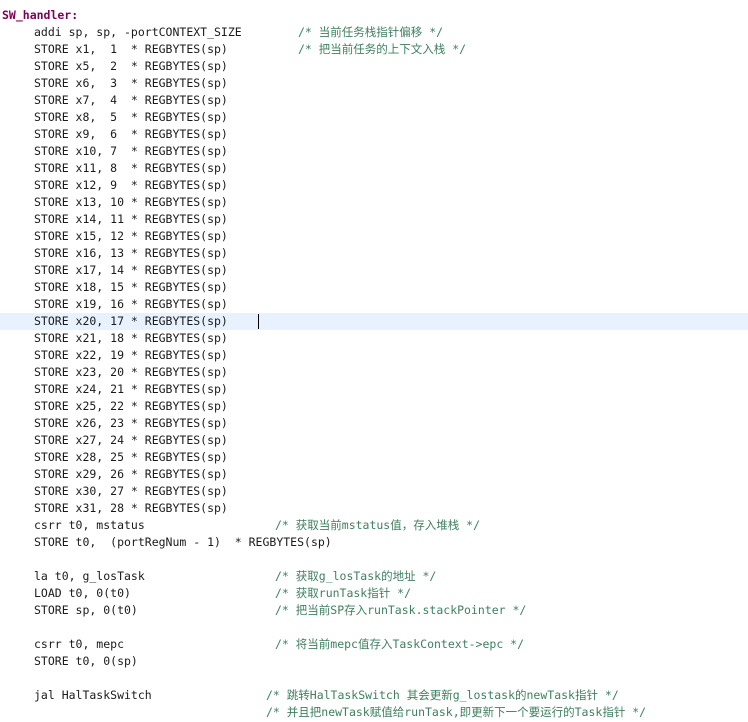  What do you see at coordinates (374, 440) in the screenshot?
I see `code-line: STORE x27, 24 * REGBYTES(sp)` at bounding box center [374, 440].